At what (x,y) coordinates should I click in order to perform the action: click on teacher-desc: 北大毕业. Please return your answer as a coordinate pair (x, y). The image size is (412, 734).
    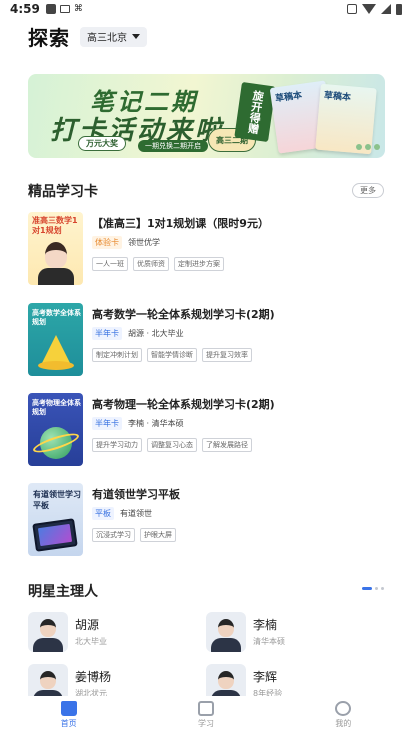
    Looking at the image, I should click on (91, 641).